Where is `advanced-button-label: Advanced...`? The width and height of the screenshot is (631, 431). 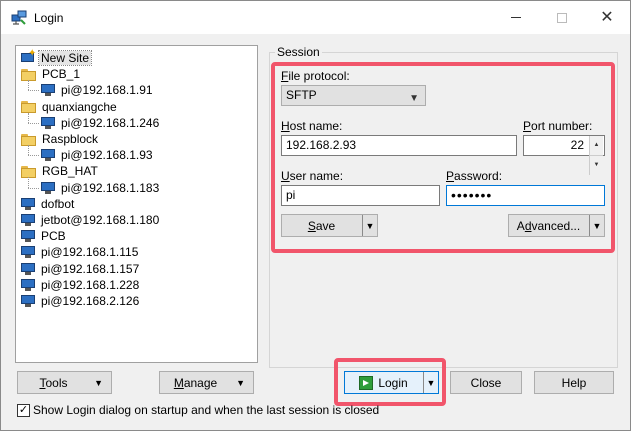 advanced-button-label: Advanced... is located at coordinates (548, 225).